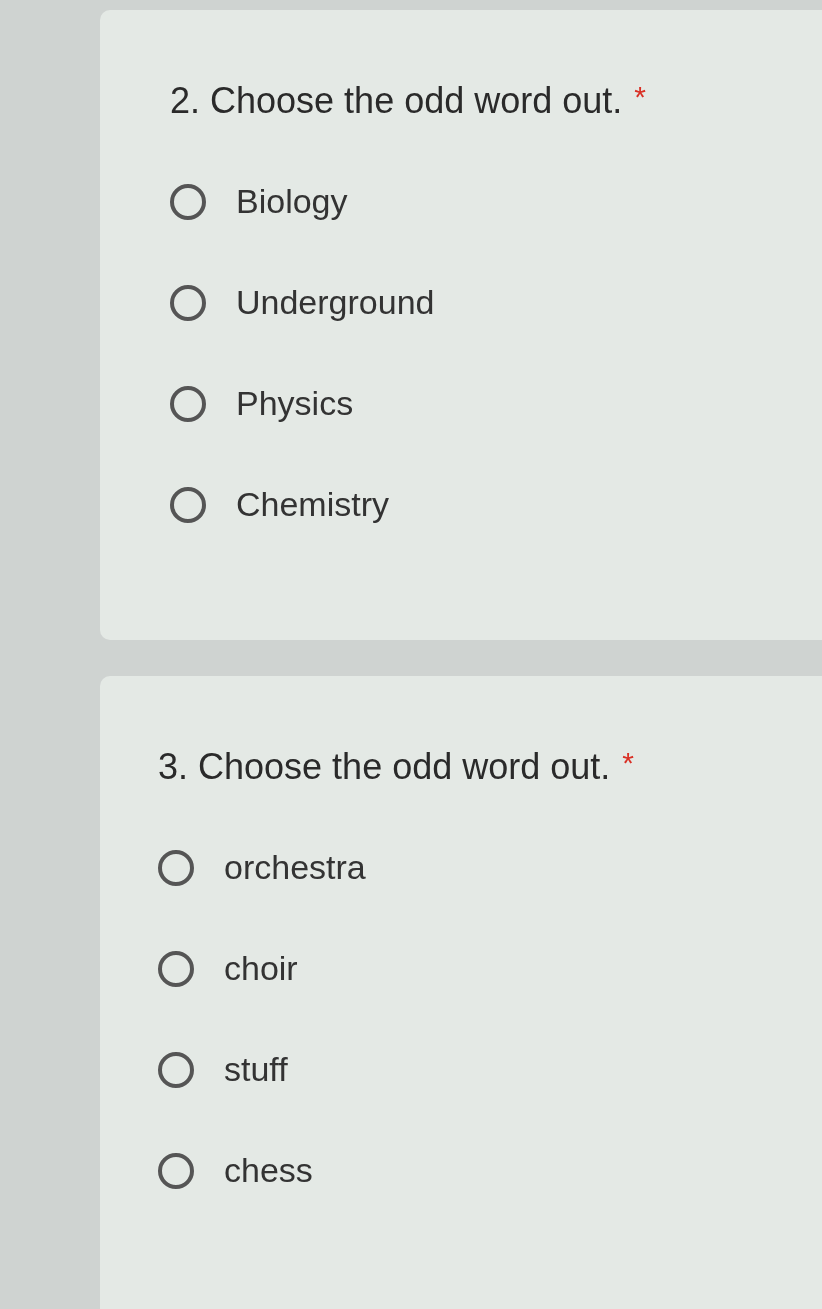 The image size is (822, 1309). I want to click on question-title: 3. Choose the odd word out., so click(384, 767).